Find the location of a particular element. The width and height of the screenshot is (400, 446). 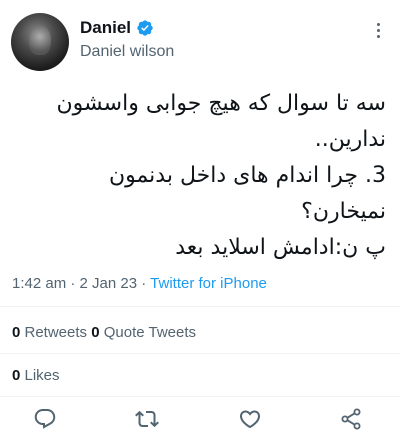

retweets-stat: 0 Retweets is located at coordinates (51, 332).